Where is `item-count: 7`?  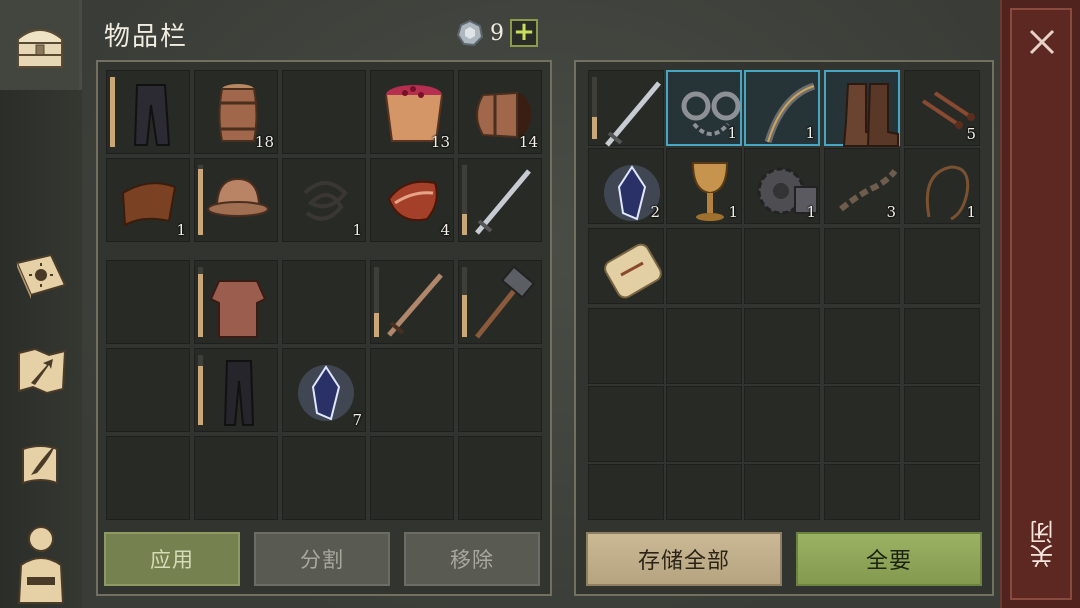 item-count: 7 is located at coordinates (357, 420).